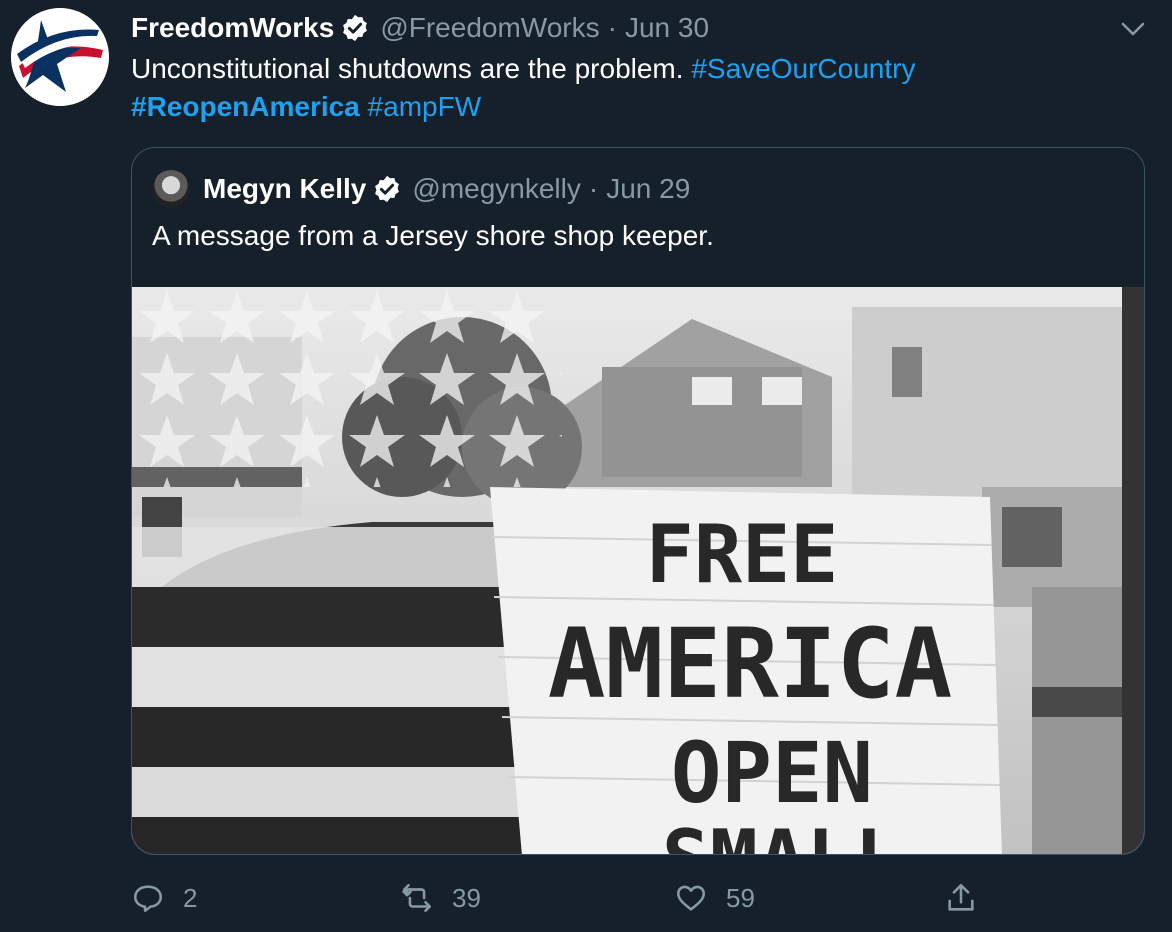  What do you see at coordinates (148, 899) in the screenshot?
I see `reply-icon` at bounding box center [148, 899].